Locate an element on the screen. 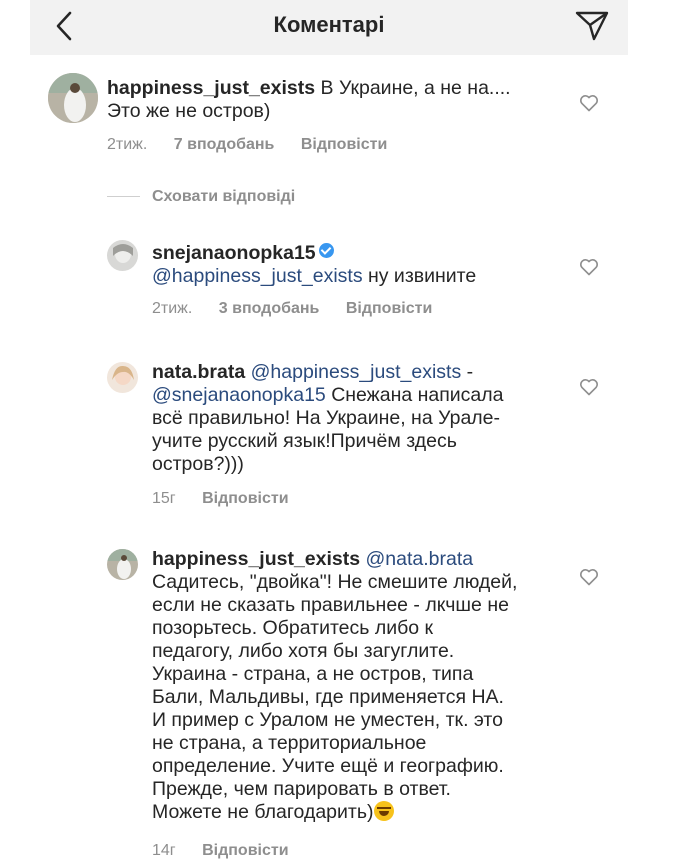  reply-meta: 14г Відповісти is located at coordinates (231, 851).